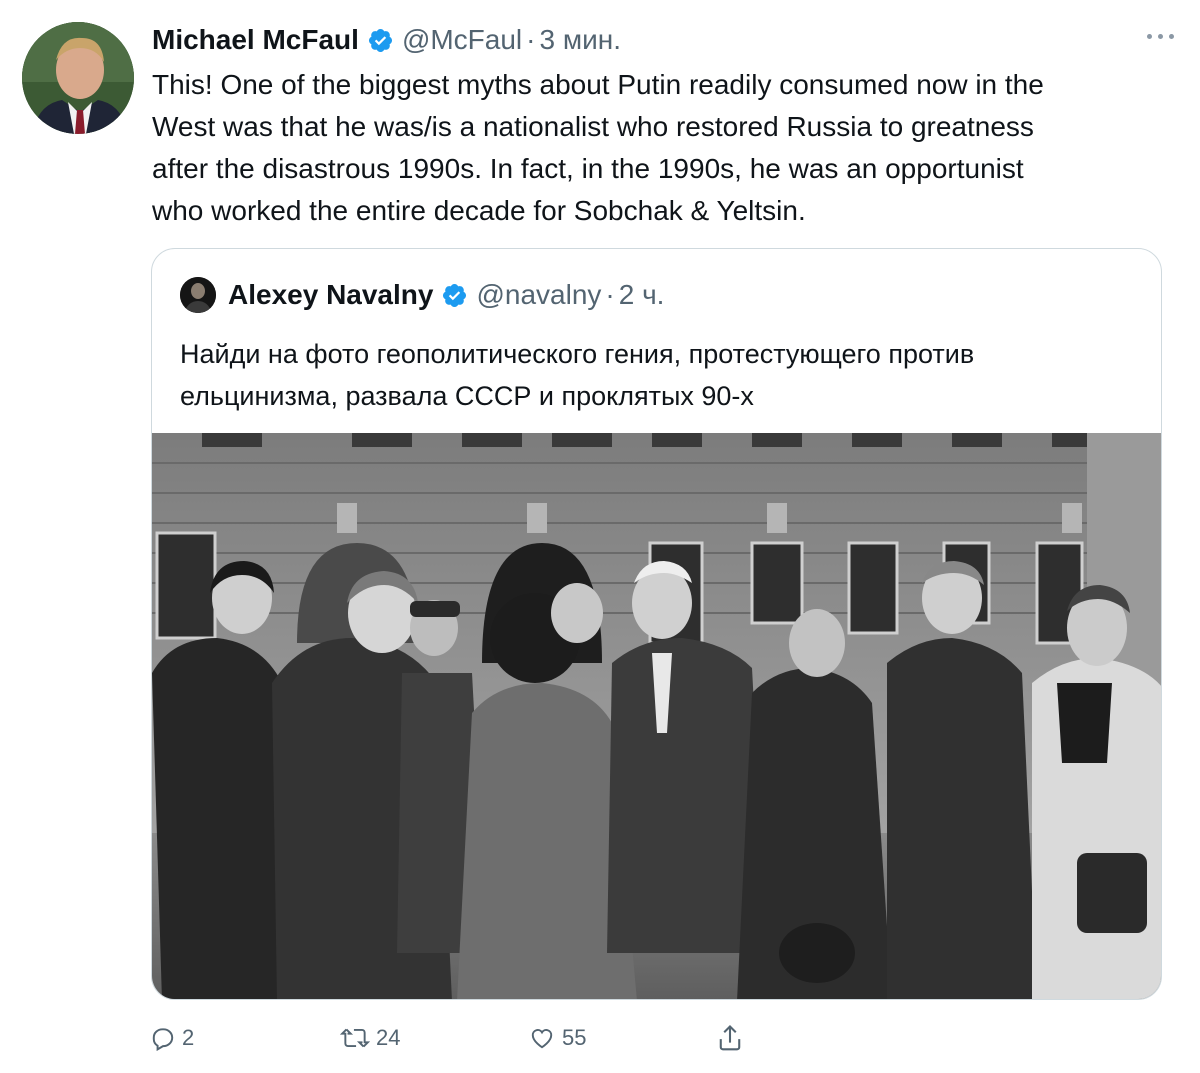  I want to click on heart-icon, so click(542, 1038).